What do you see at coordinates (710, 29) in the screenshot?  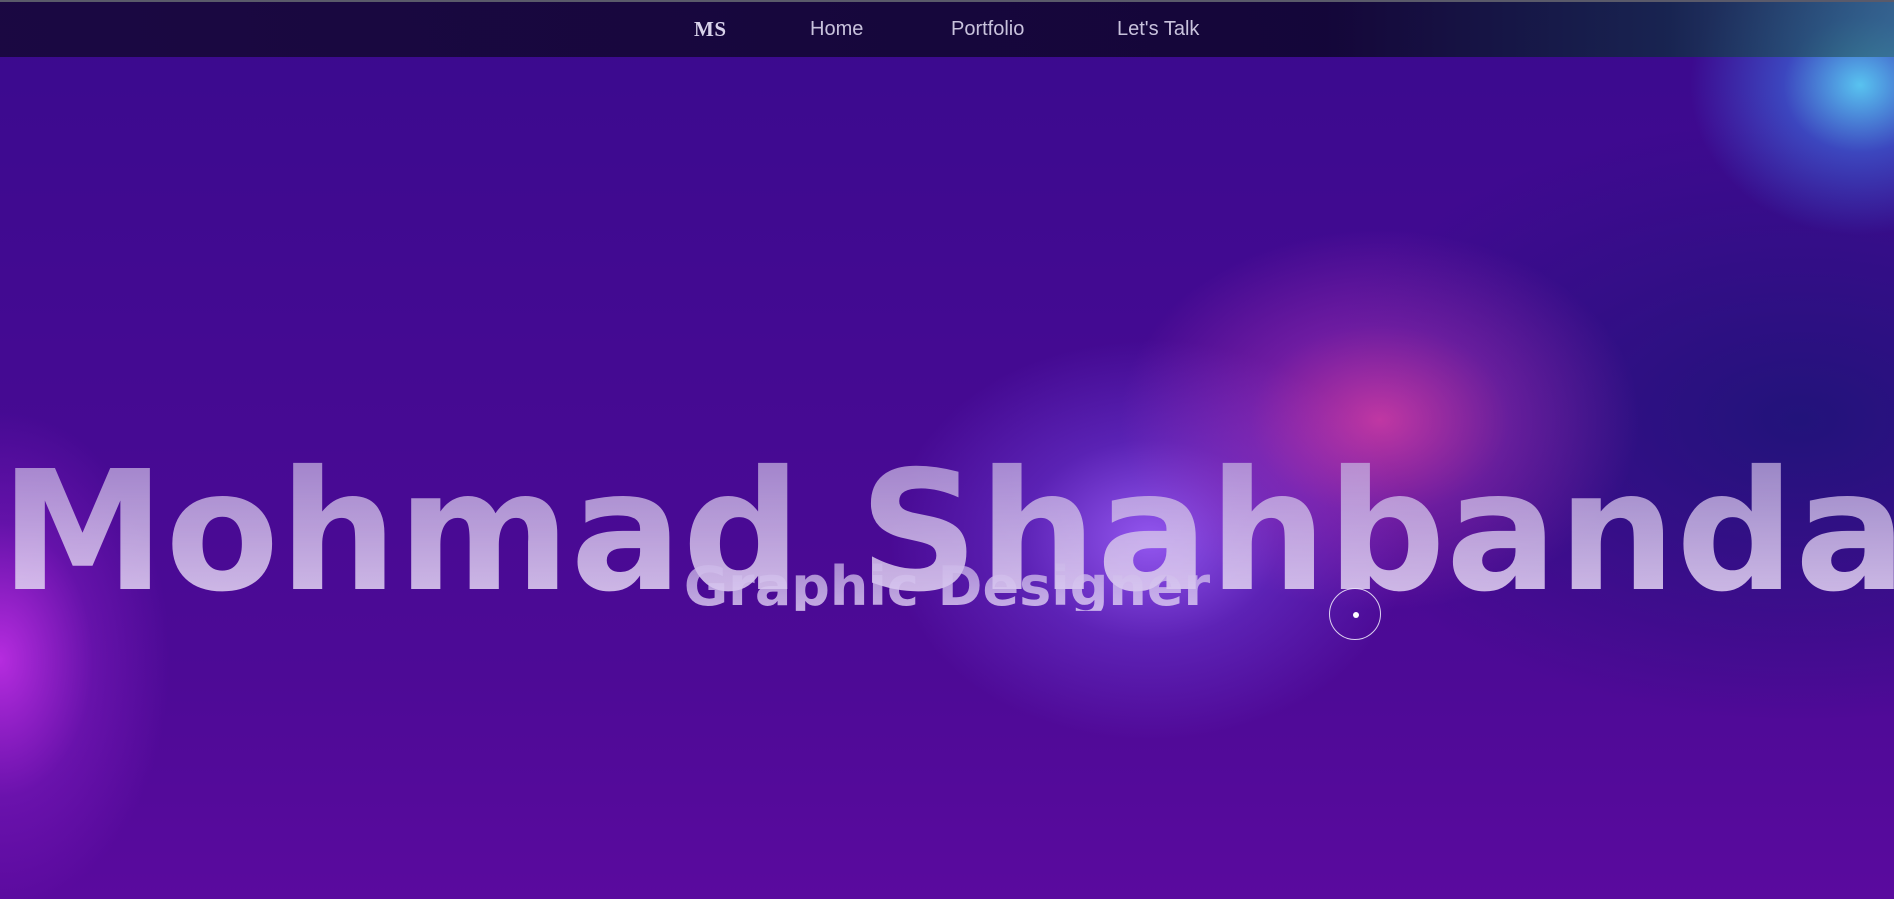 I see `logo-link: MS` at bounding box center [710, 29].